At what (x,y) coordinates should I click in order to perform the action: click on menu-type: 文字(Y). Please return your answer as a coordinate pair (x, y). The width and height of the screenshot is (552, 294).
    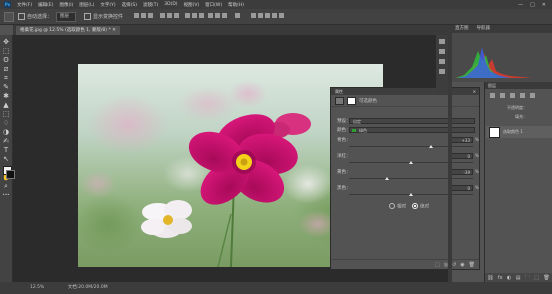
    Looking at the image, I should click on (107, 5).